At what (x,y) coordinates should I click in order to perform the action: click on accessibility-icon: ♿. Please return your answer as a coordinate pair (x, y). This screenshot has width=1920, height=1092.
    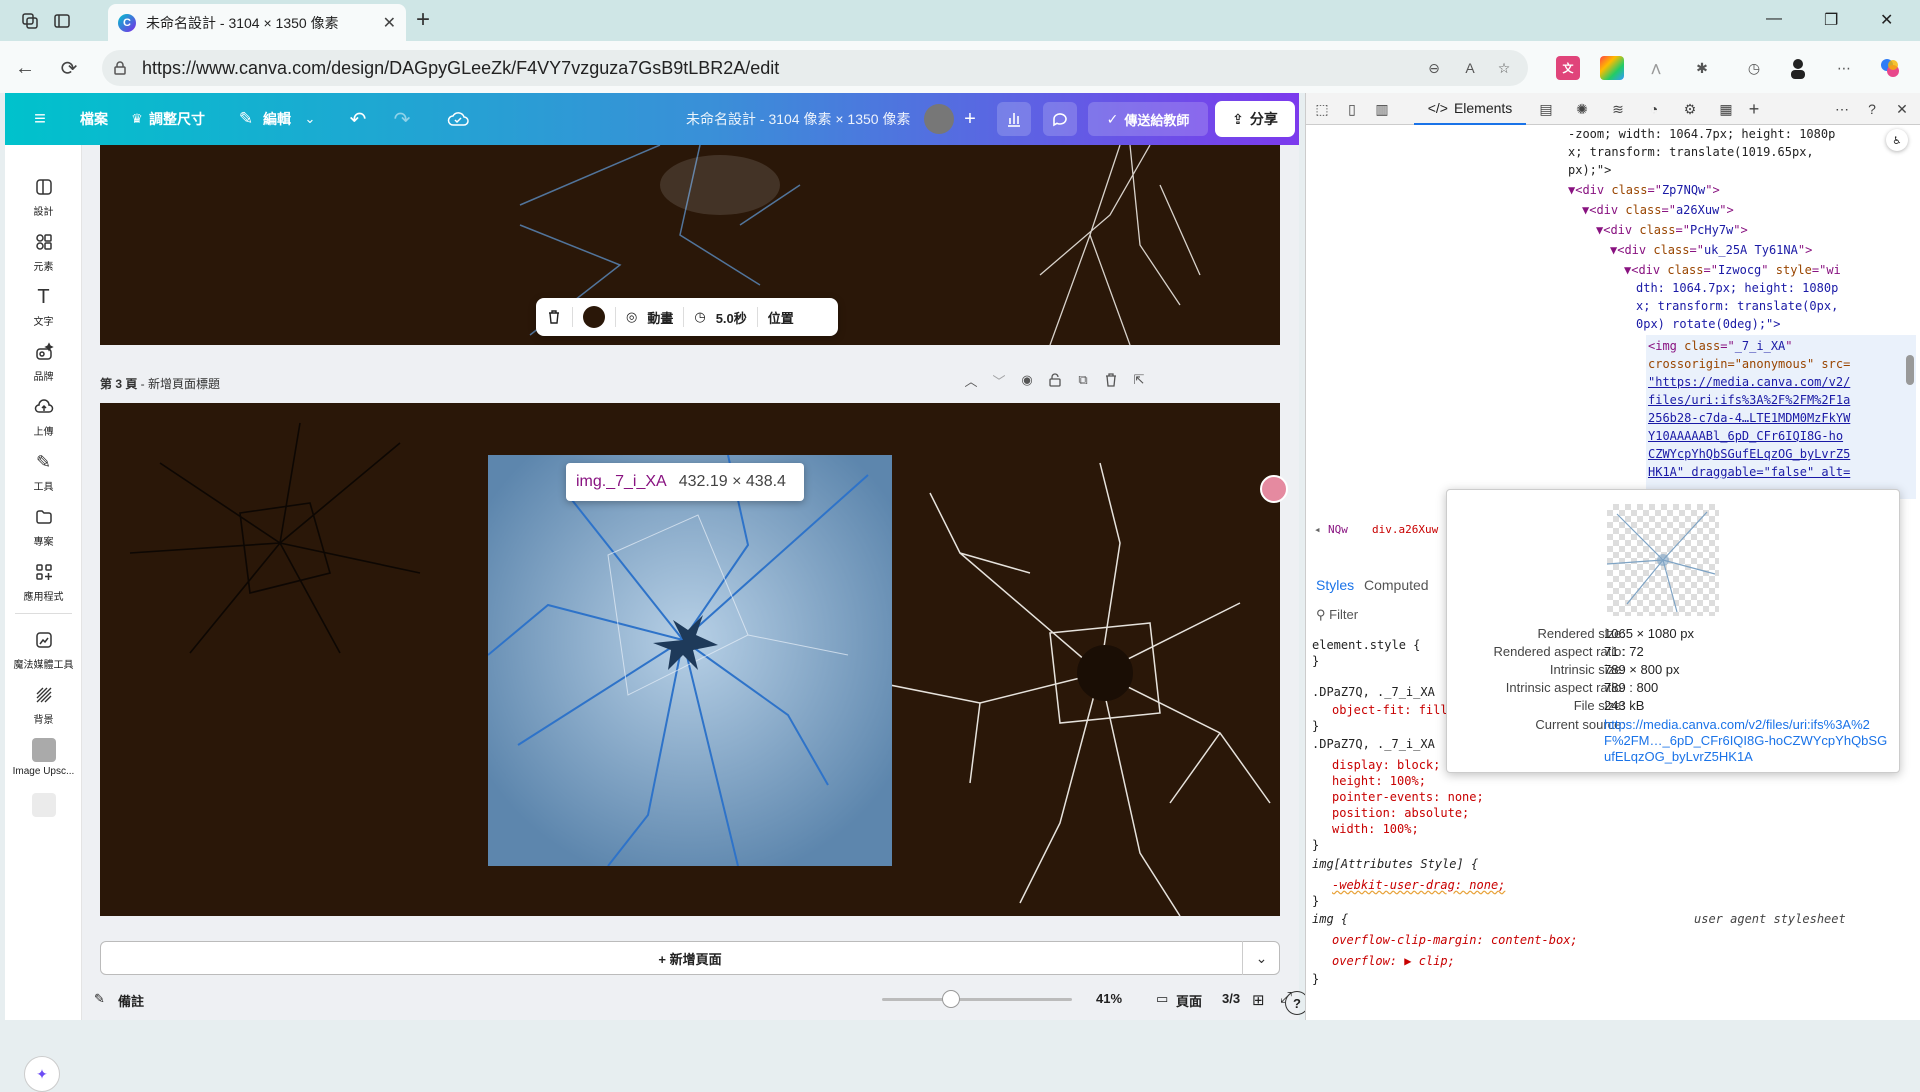
    Looking at the image, I should click on (1897, 140).